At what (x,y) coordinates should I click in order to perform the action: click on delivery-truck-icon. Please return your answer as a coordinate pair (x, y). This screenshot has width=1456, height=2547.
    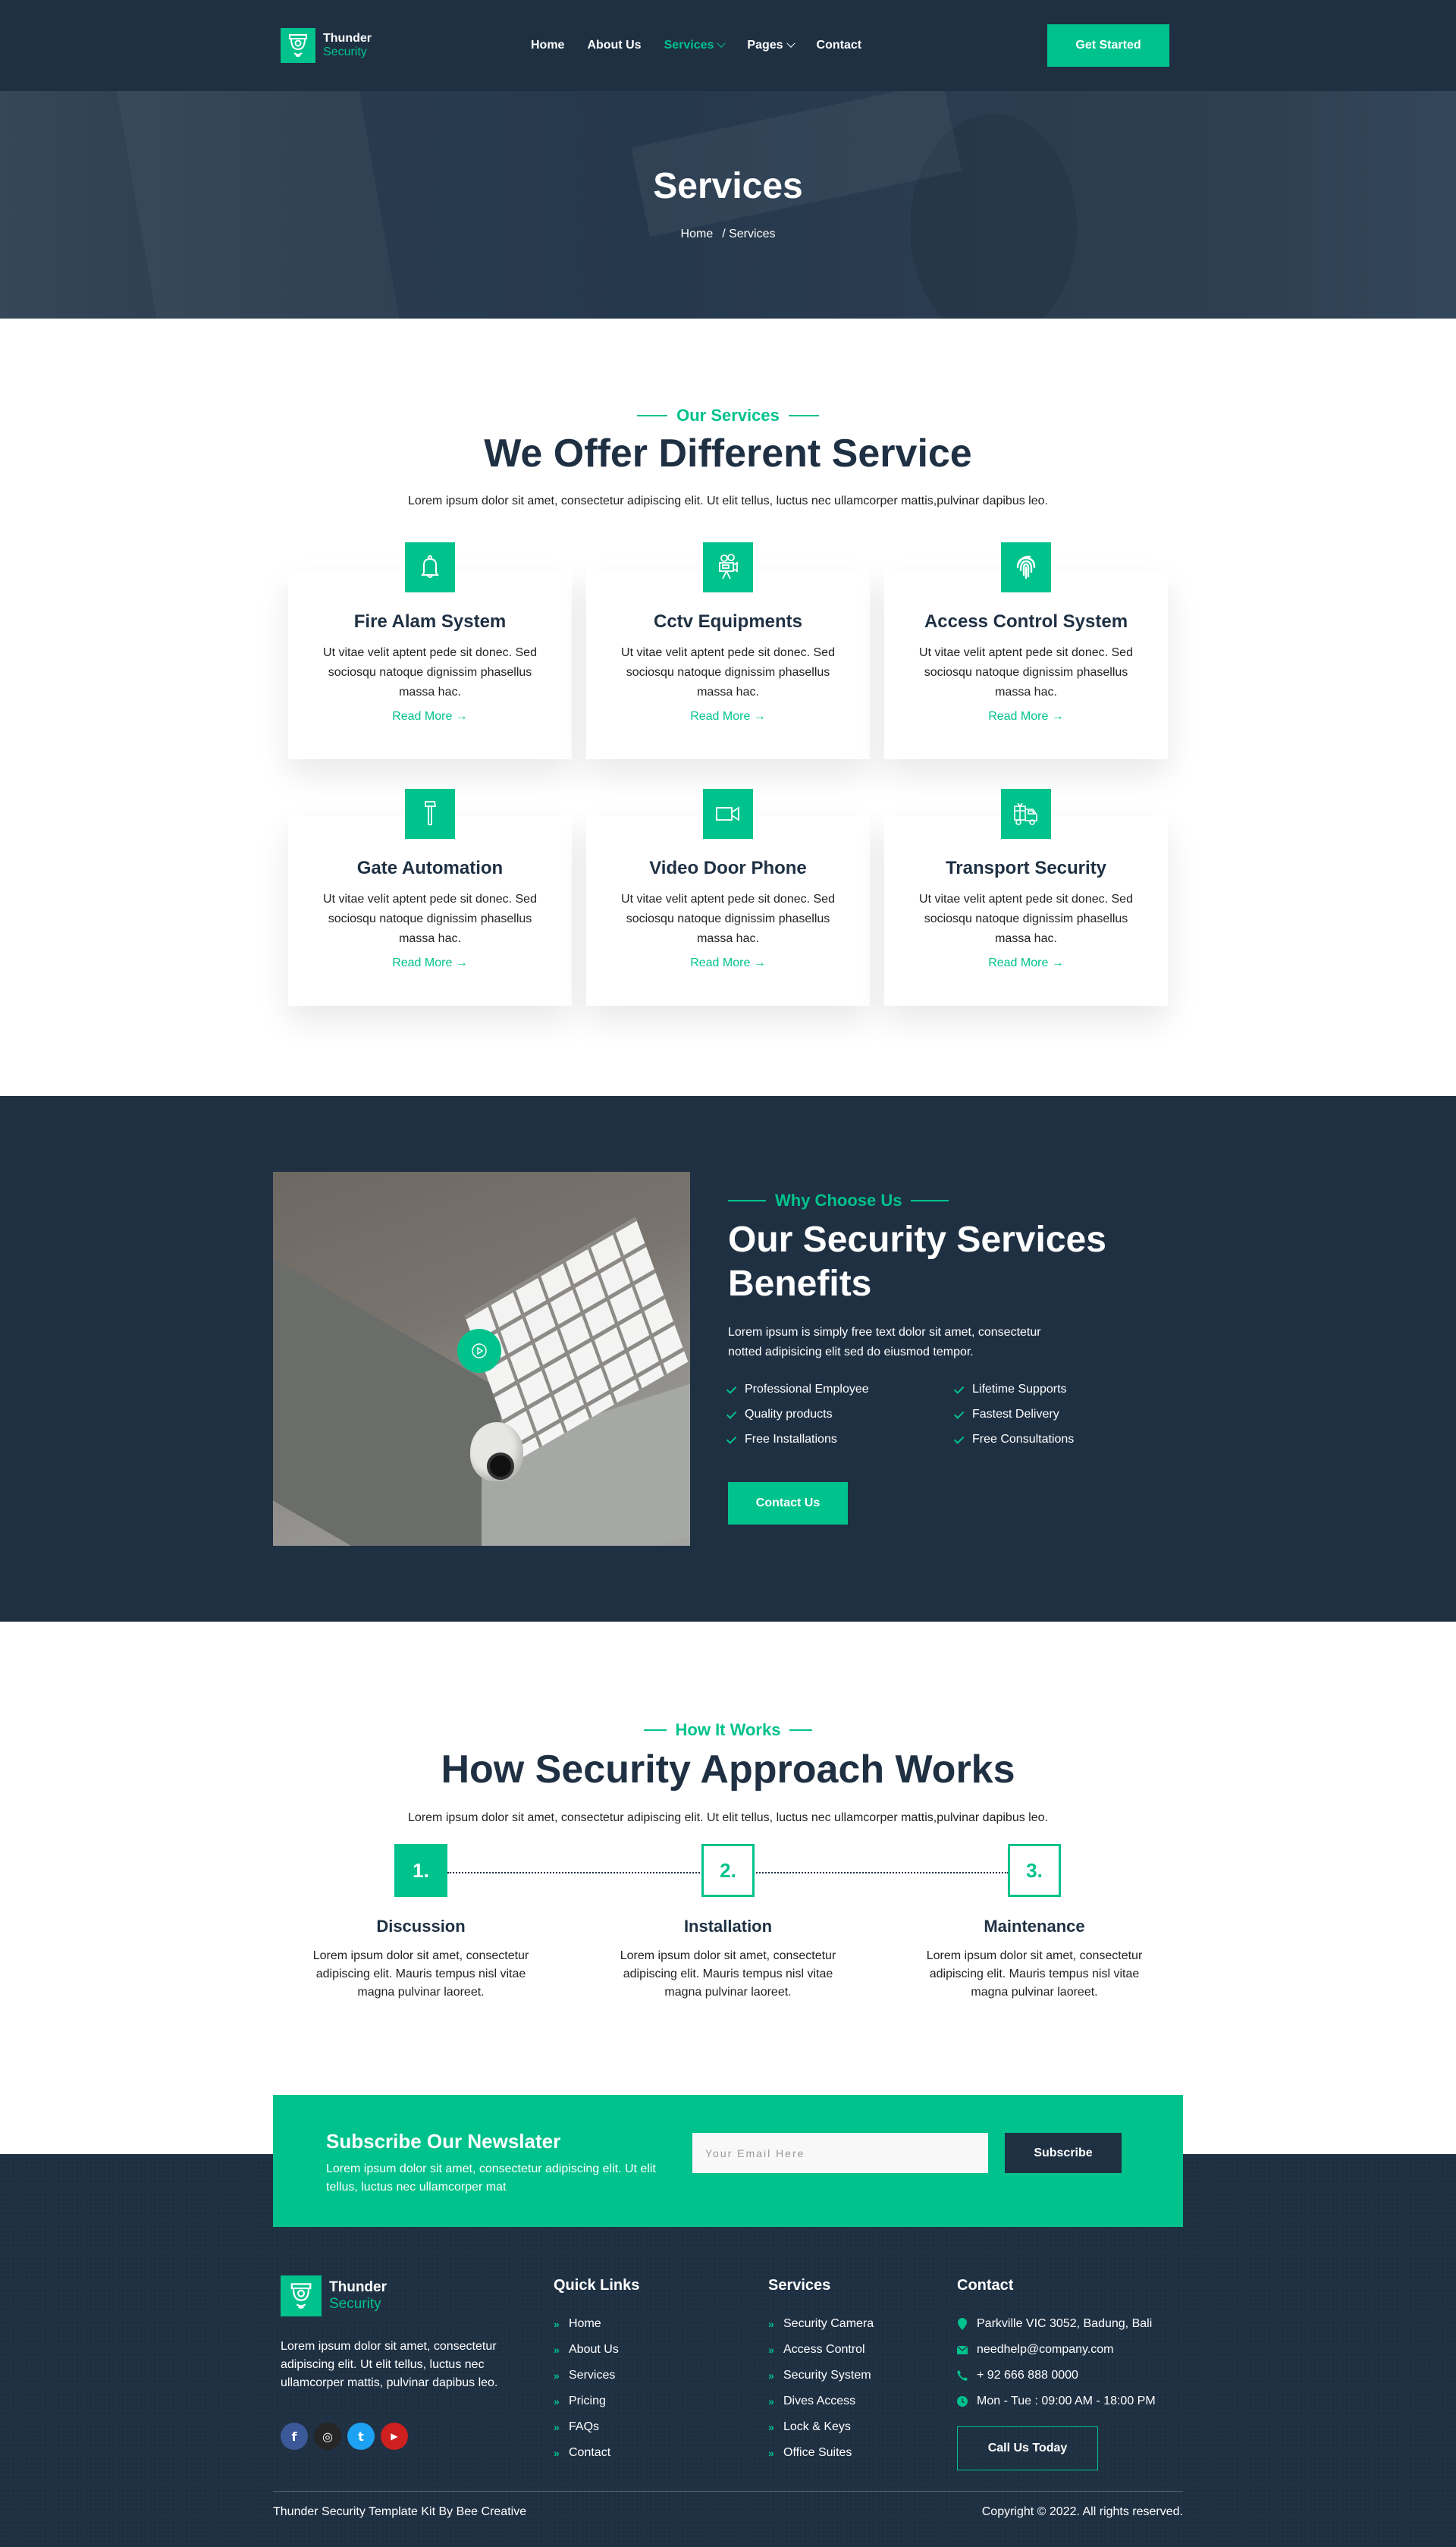
    Looking at the image, I should click on (1026, 814).